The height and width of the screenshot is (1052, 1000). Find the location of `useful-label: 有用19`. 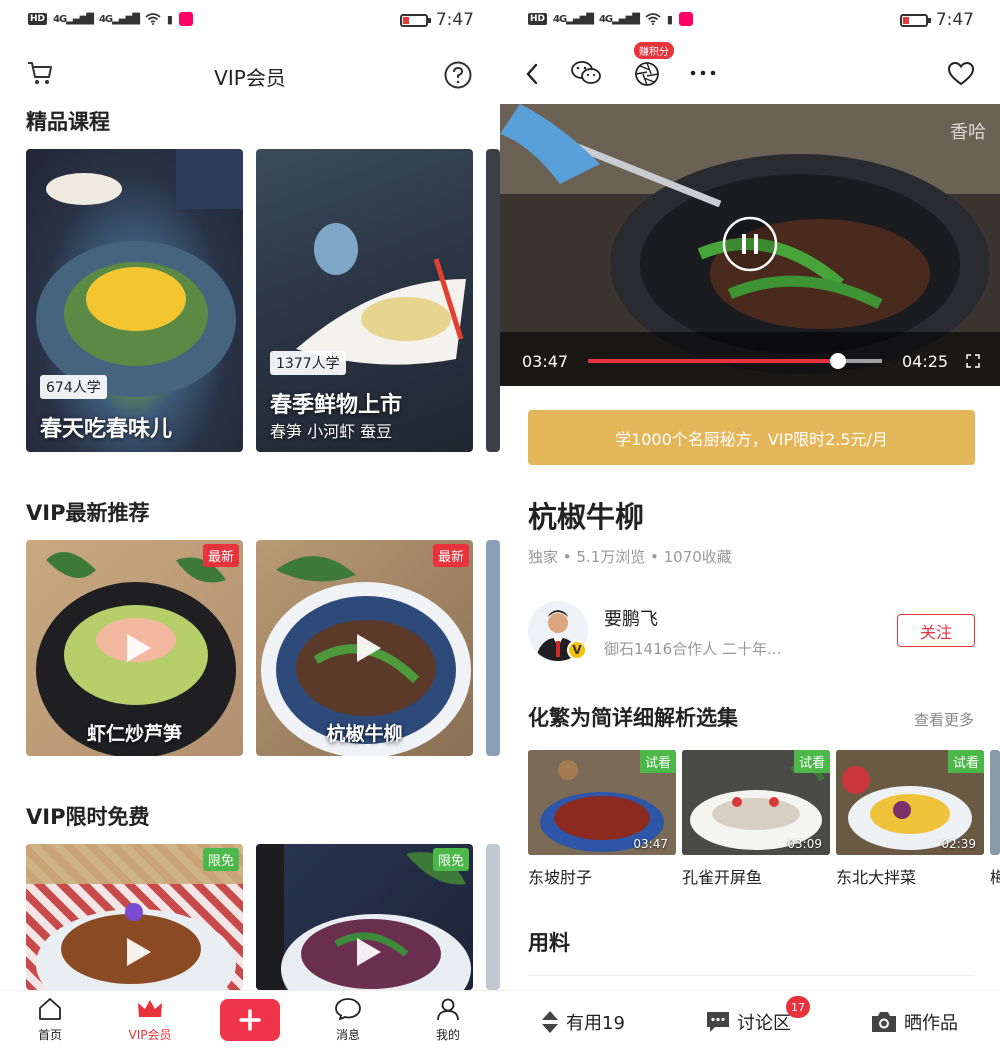

useful-label: 有用19 is located at coordinates (595, 1023).